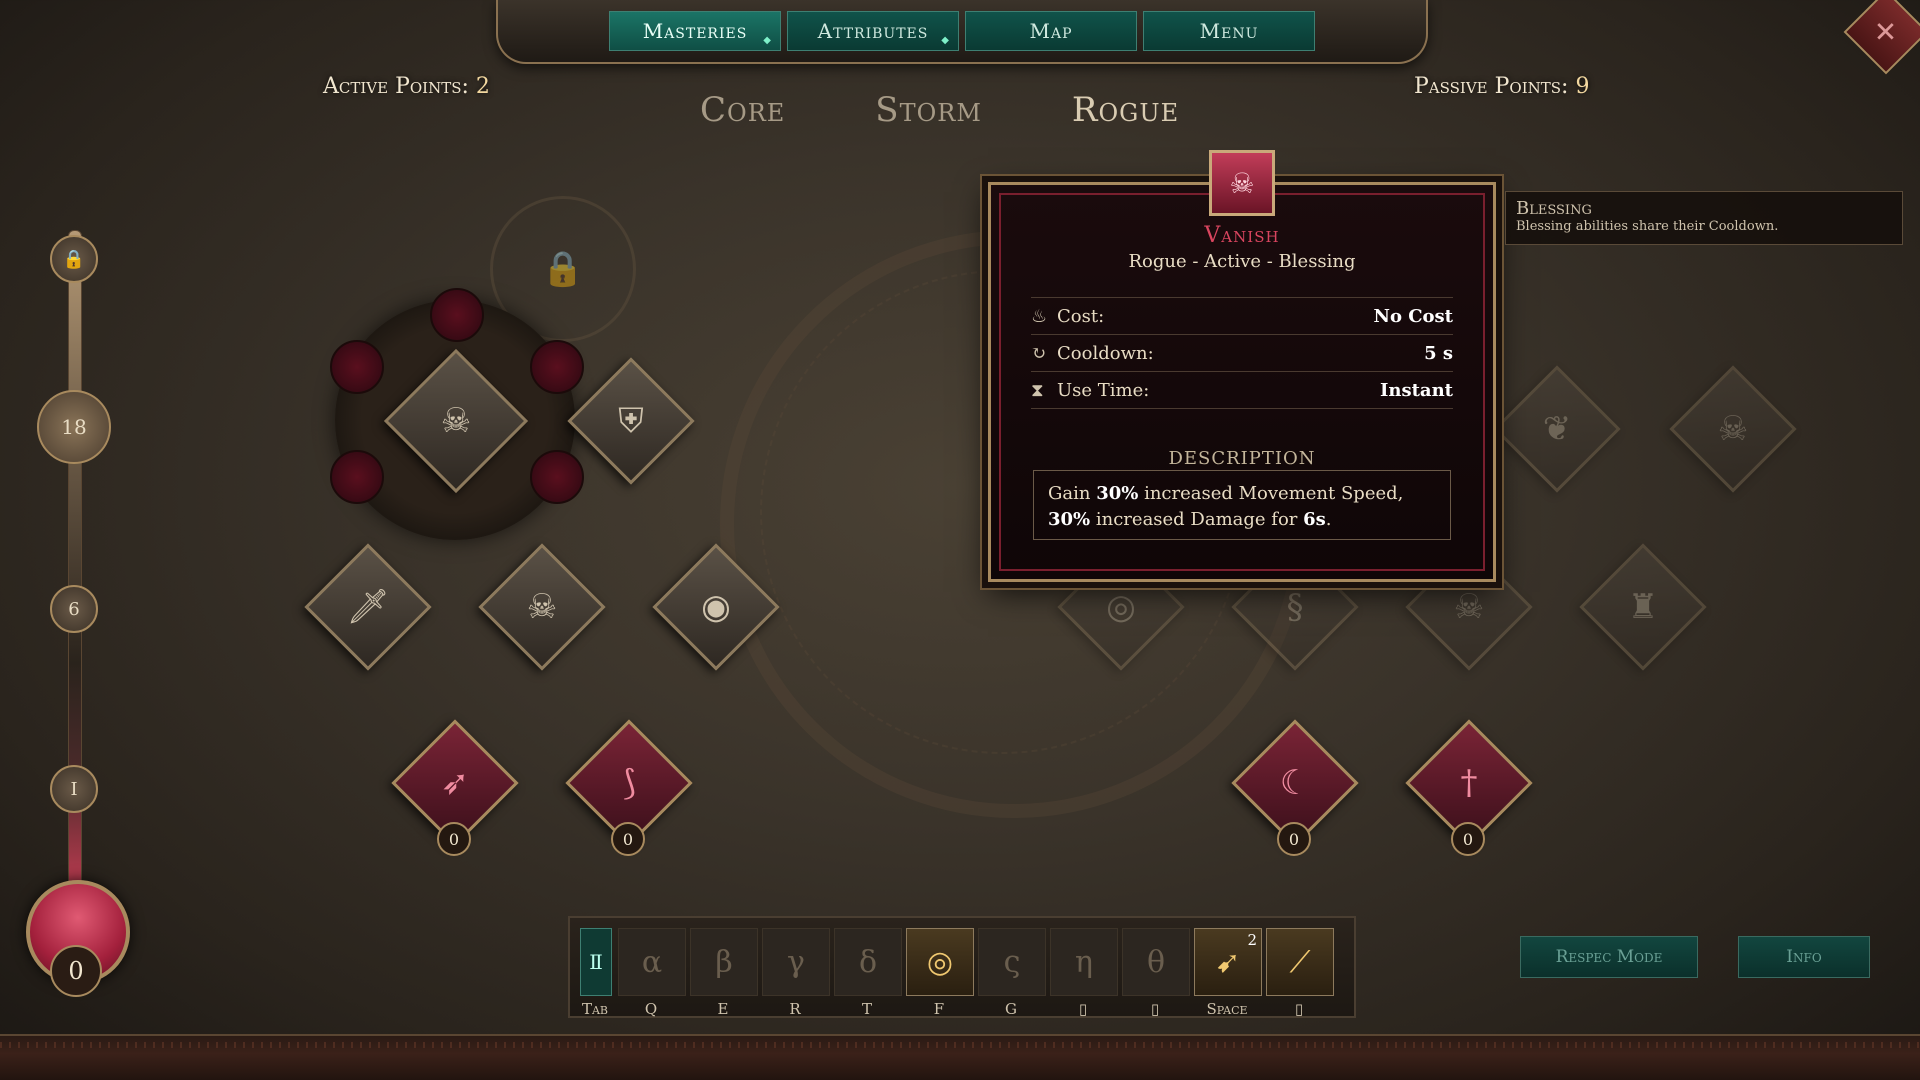  I want to click on stat-label: Cost:, so click(1081, 316).